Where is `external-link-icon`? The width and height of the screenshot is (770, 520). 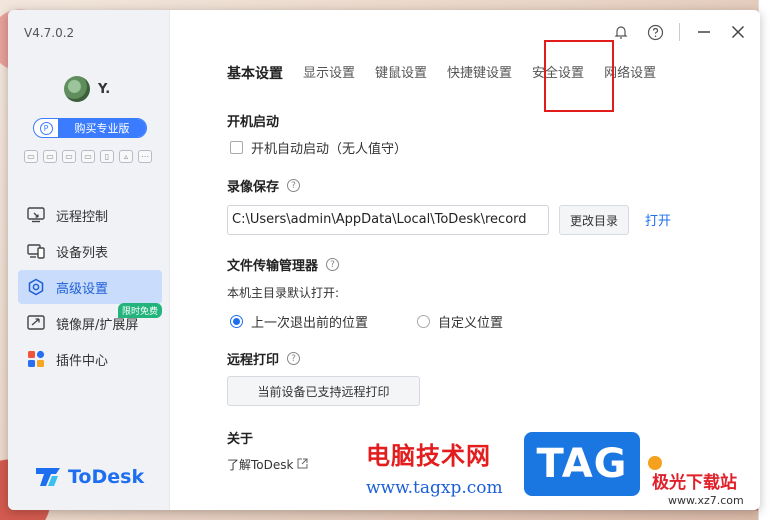 external-link-icon is located at coordinates (302, 465).